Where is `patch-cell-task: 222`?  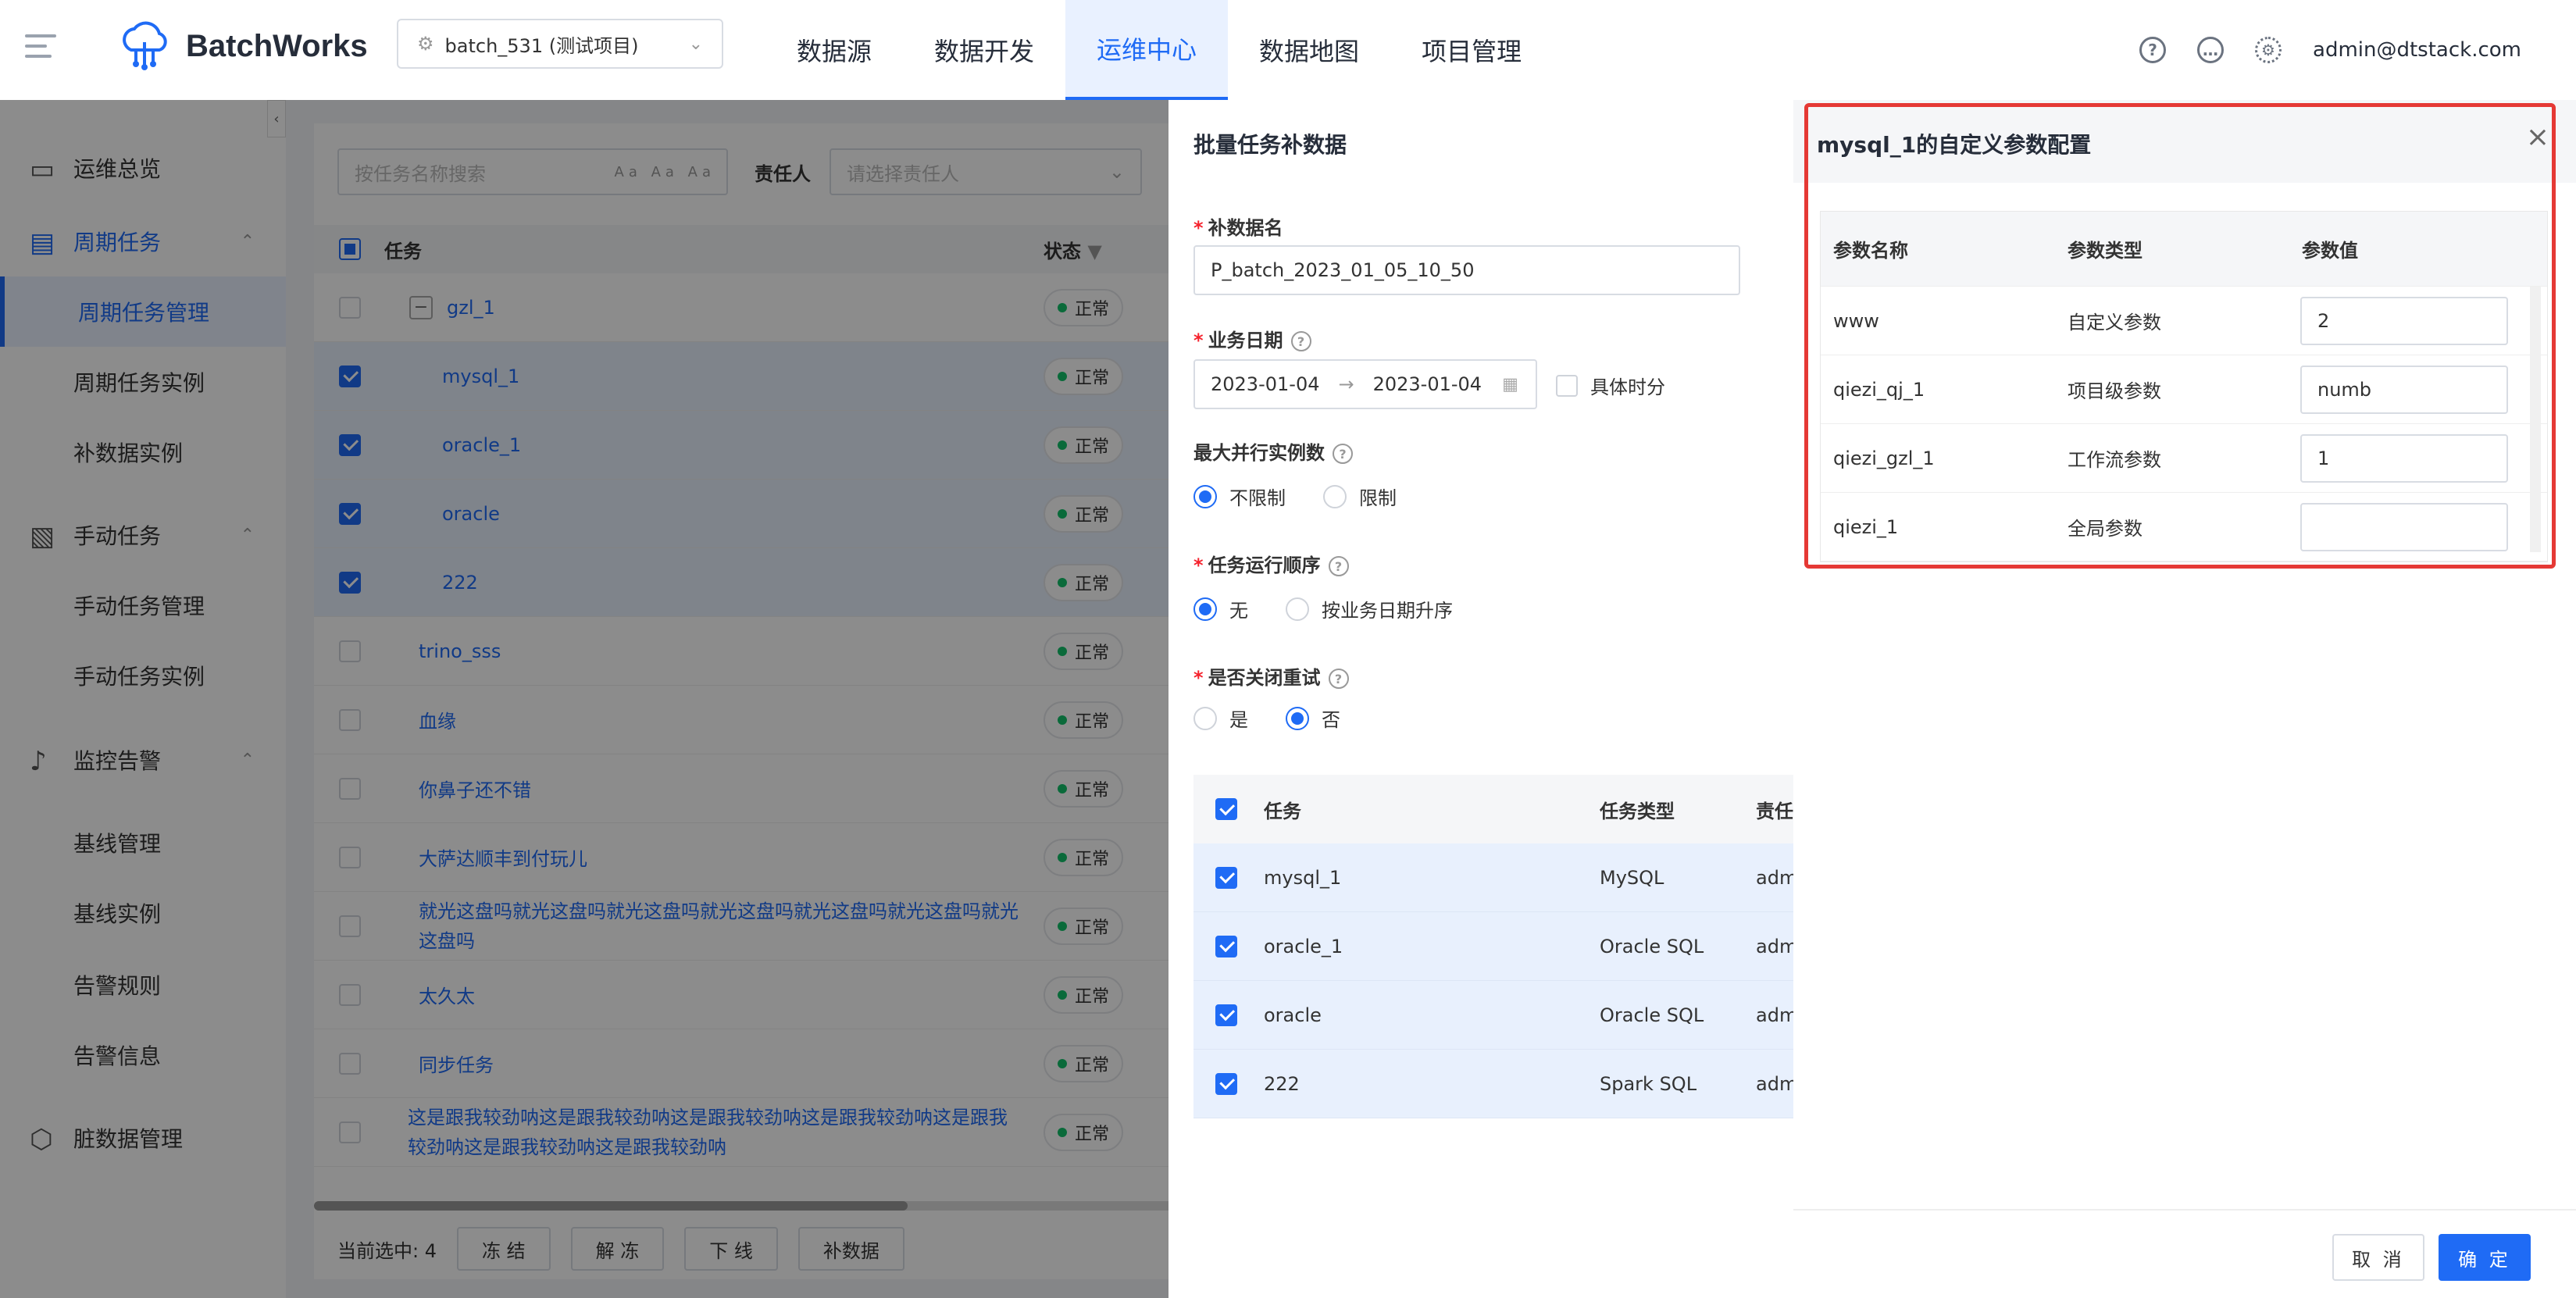 patch-cell-task: 222 is located at coordinates (1282, 1083).